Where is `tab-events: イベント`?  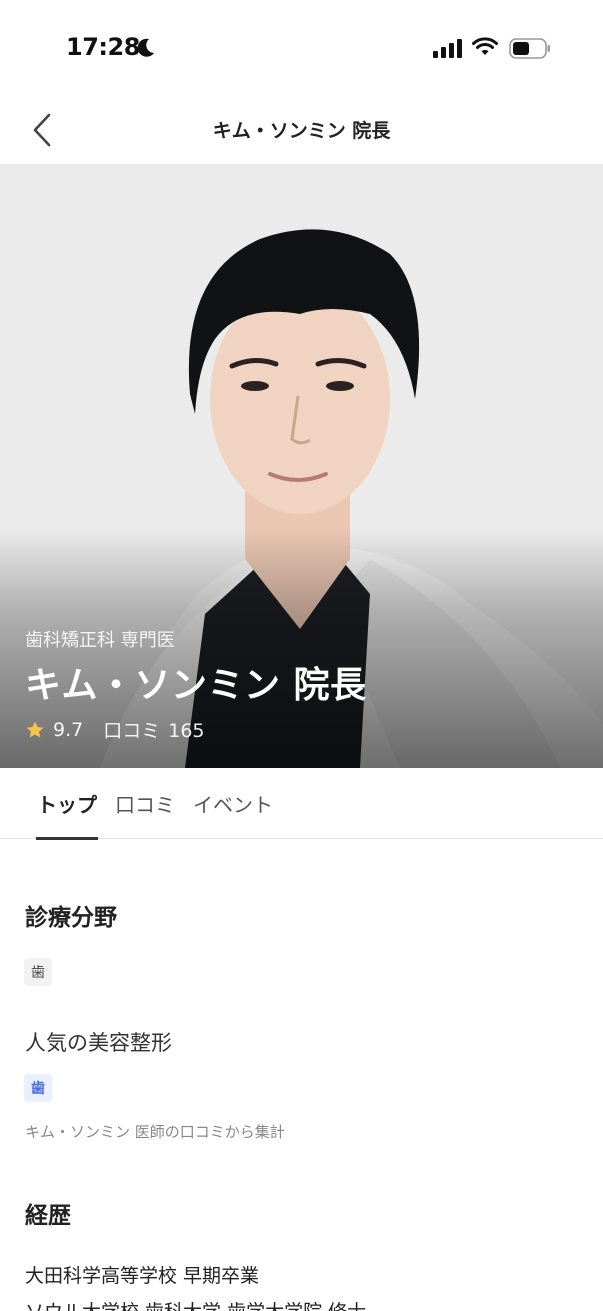 tab-events: イベント is located at coordinates (233, 803).